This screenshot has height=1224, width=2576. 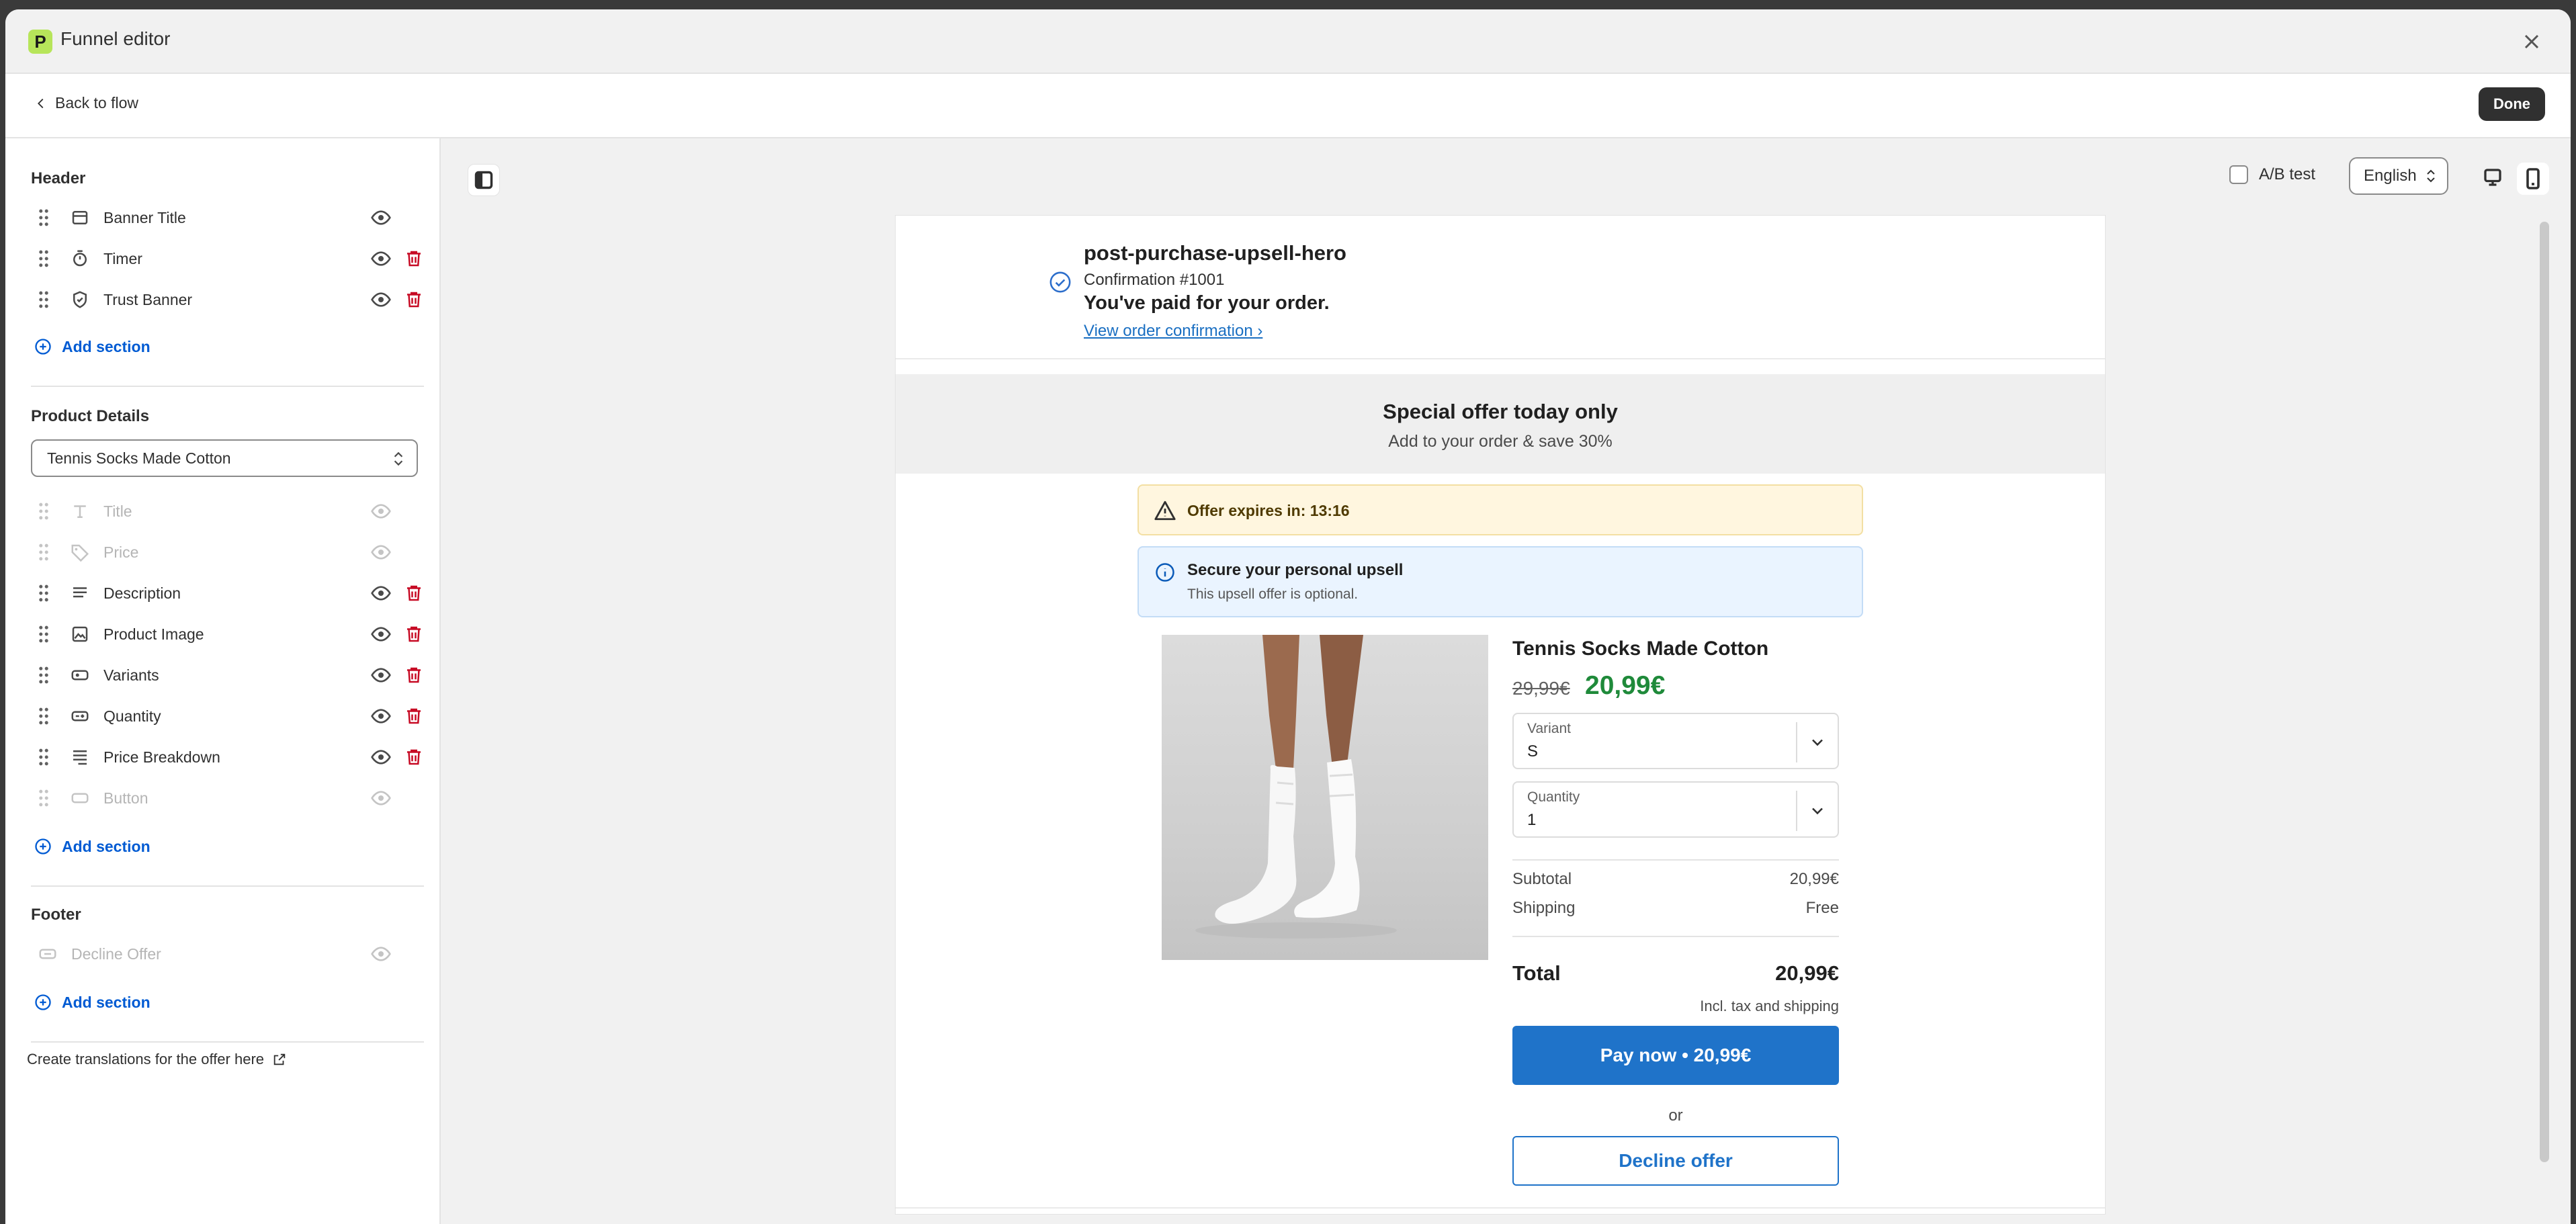 What do you see at coordinates (1154, 280) in the screenshot?
I see `confirmation-number: Confirmation #1001` at bounding box center [1154, 280].